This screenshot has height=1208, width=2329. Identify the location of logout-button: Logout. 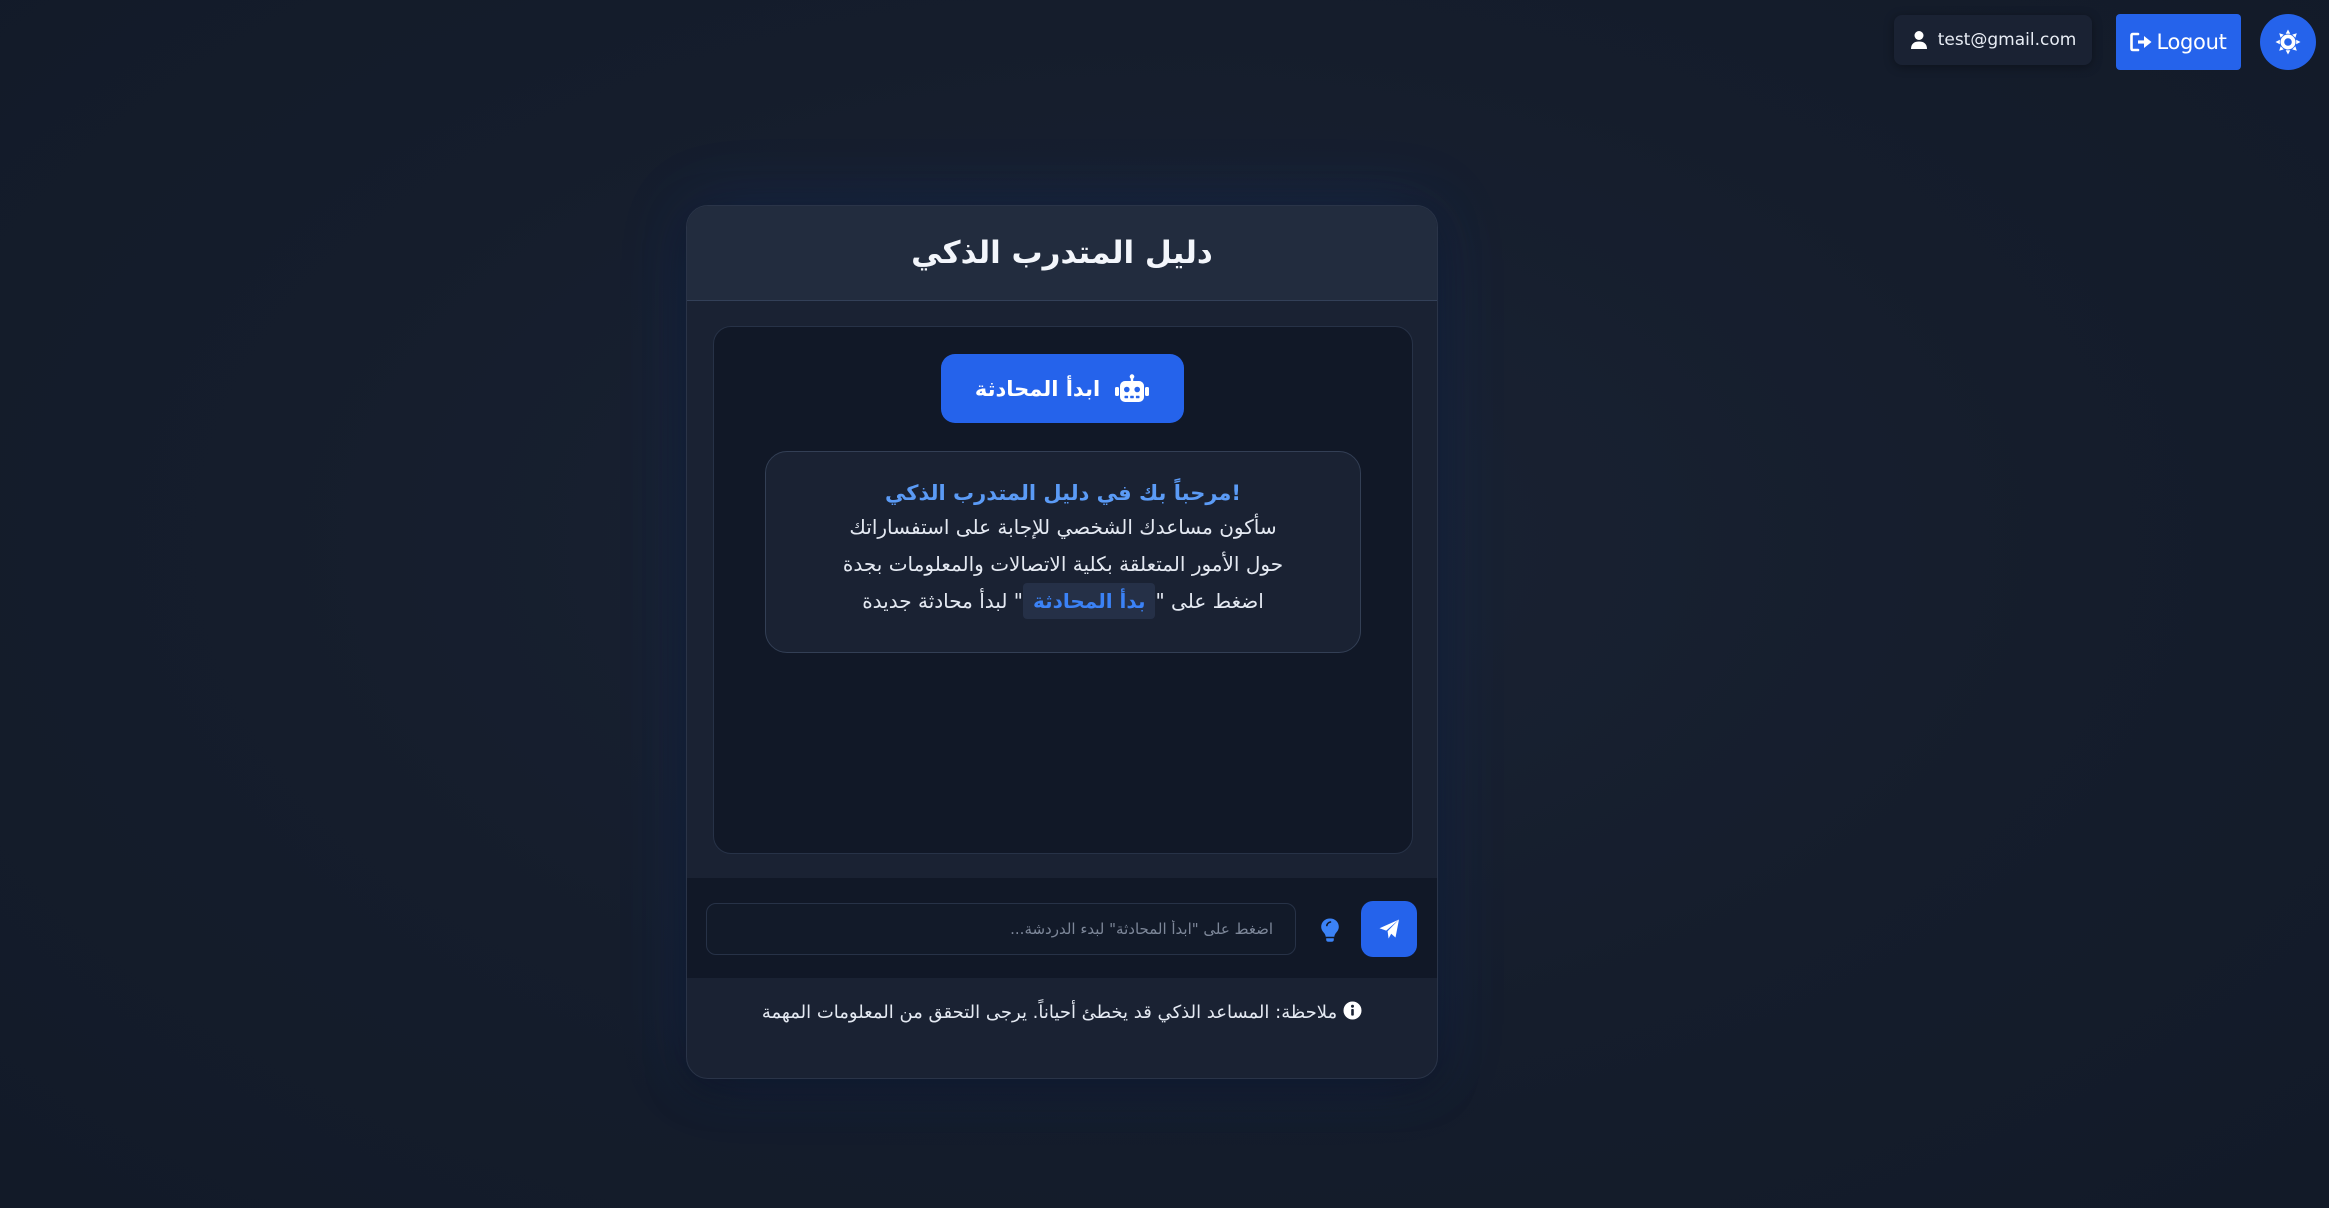
(2178, 42).